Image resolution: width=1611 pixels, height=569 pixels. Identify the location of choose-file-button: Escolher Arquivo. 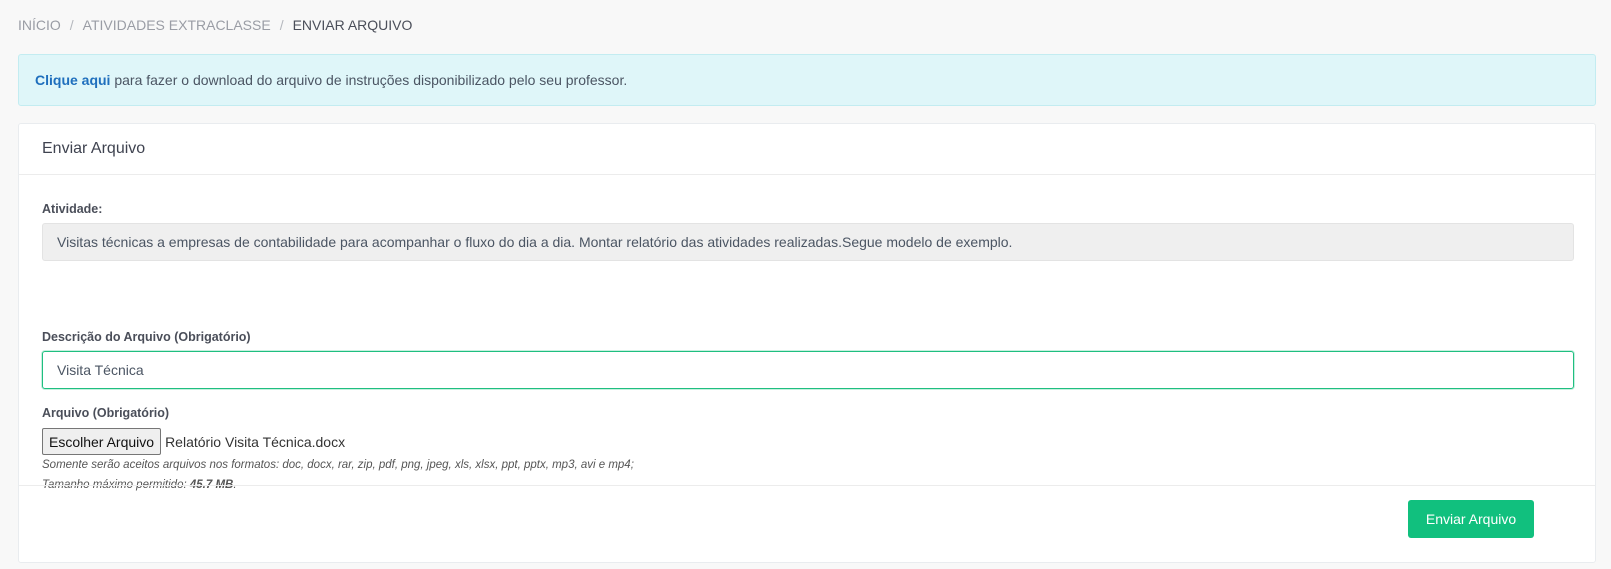
(102, 441).